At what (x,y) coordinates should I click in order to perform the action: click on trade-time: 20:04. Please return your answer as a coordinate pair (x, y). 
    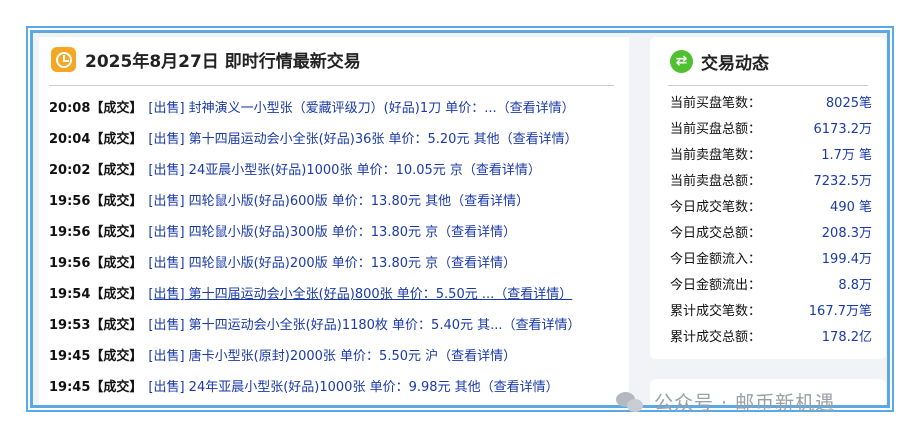
    Looking at the image, I should click on (70, 139).